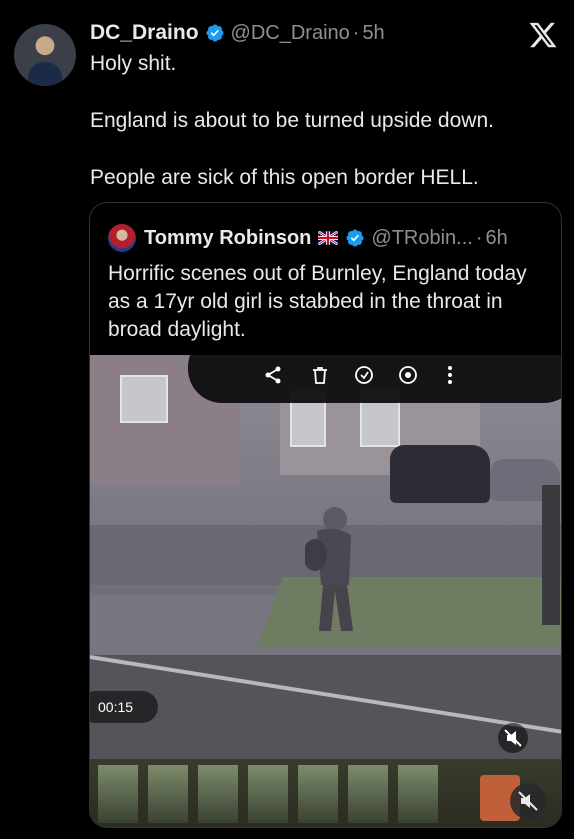  I want to click on edit-icon, so click(364, 375).